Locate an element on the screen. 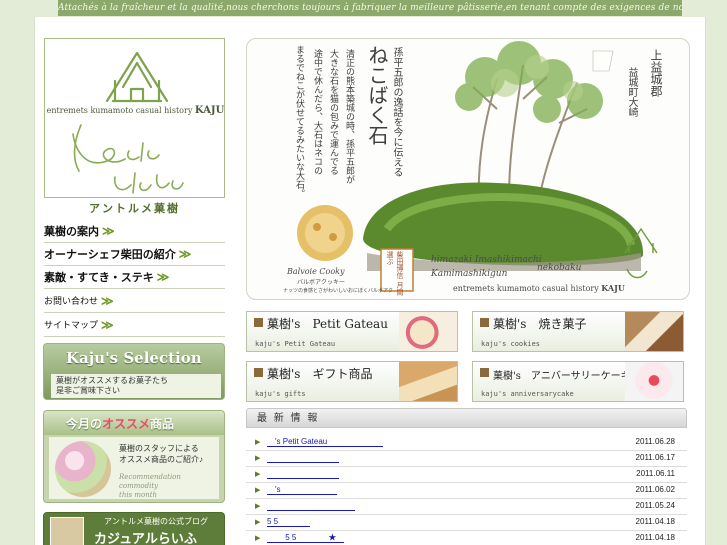  selection-subtext: 菓樹がオススメするお菓子たち 是非ご賞味下さい is located at coordinates (136, 386).